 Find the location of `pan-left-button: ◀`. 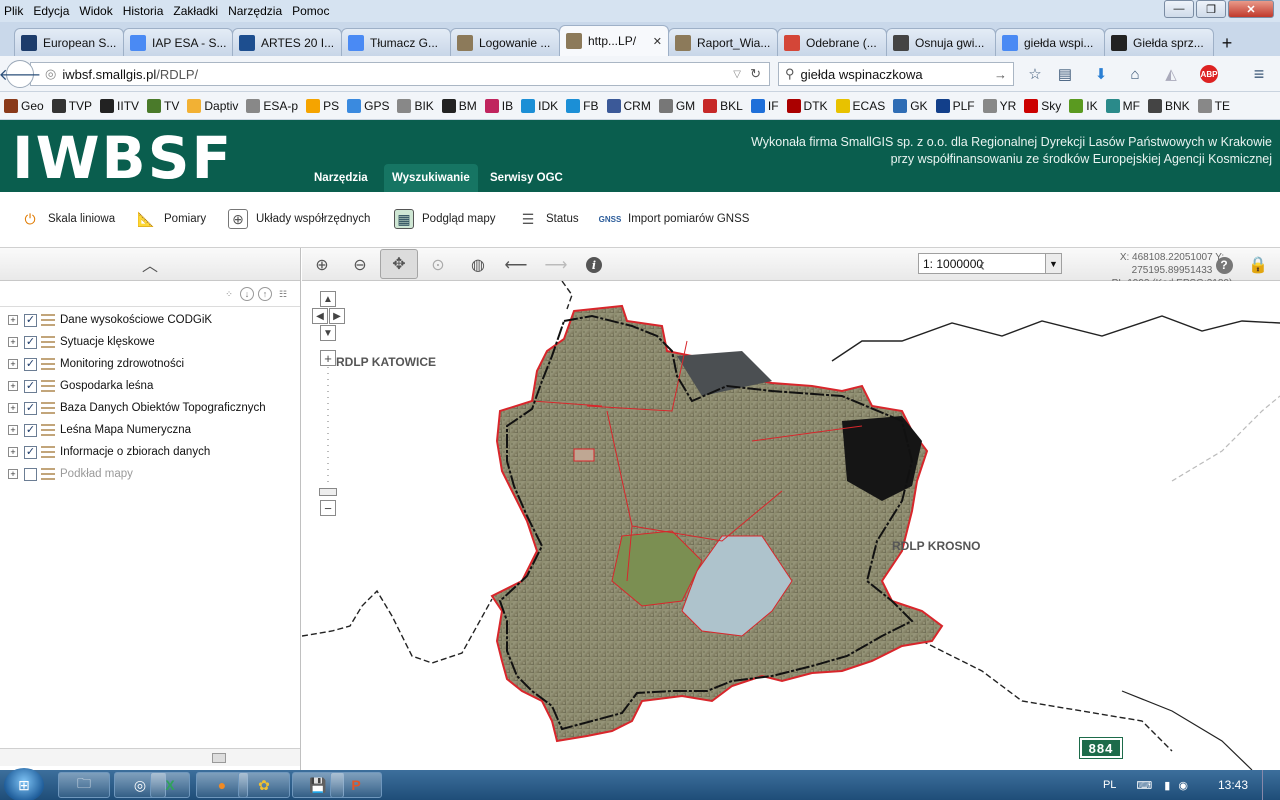

pan-left-button: ◀ is located at coordinates (320, 316).